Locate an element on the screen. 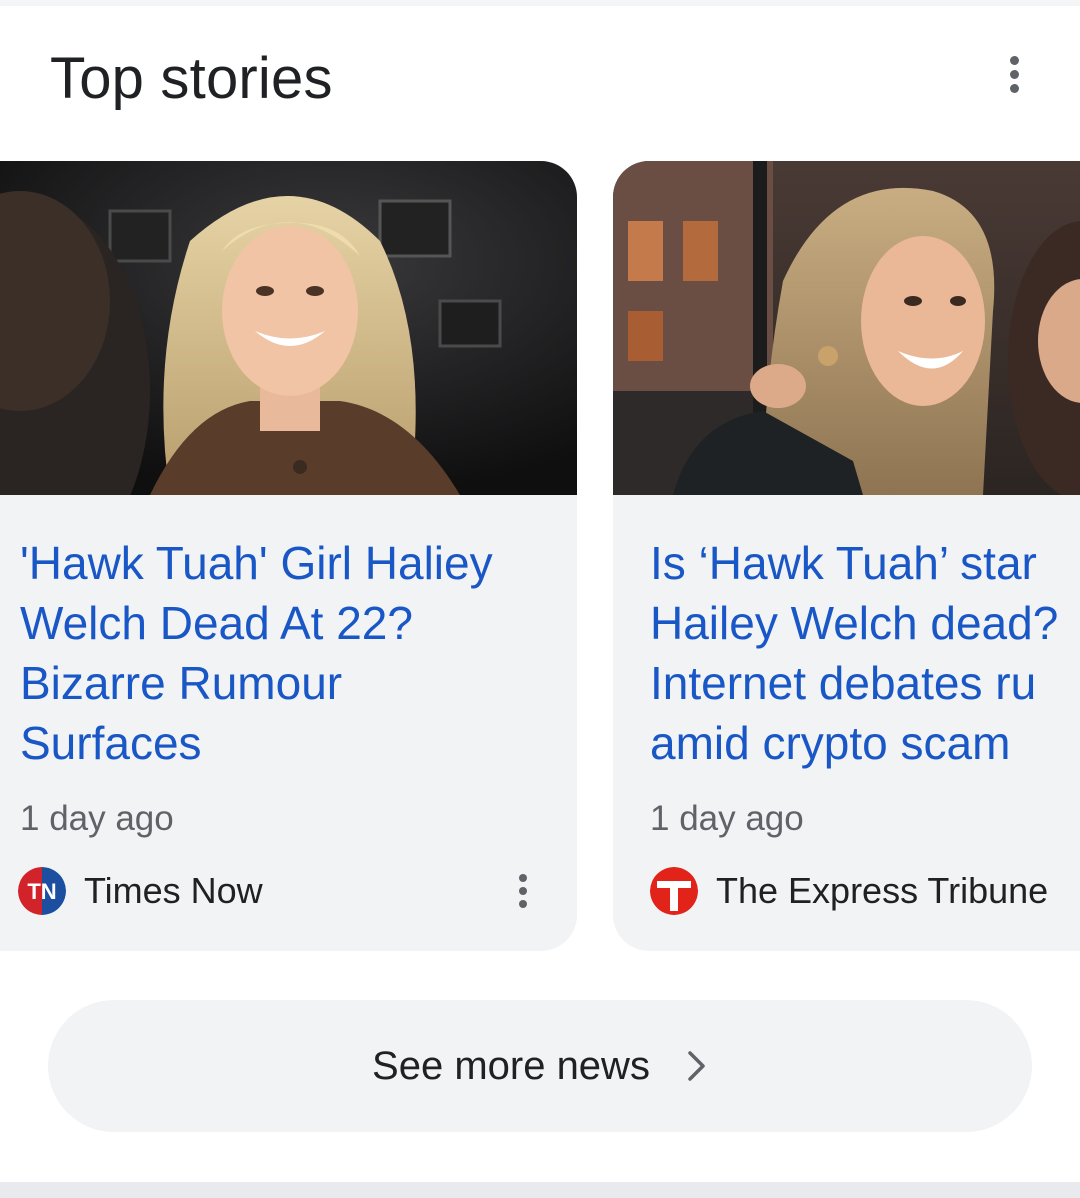  story-source: TN Times Now is located at coordinates (140, 891).